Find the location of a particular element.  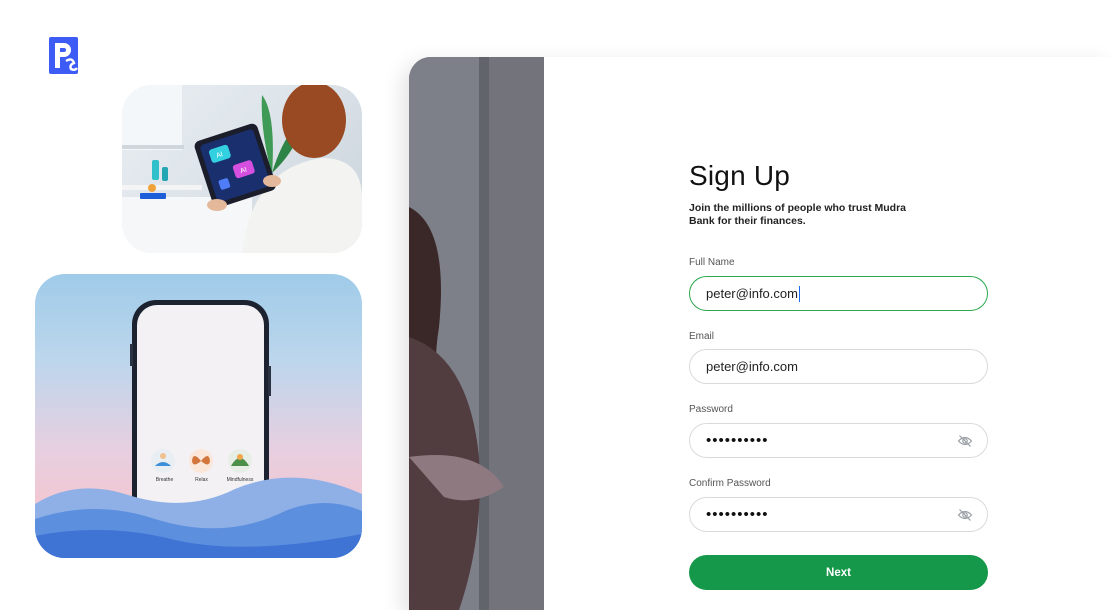

confirm-password-label: Confirm Password is located at coordinates (730, 483).